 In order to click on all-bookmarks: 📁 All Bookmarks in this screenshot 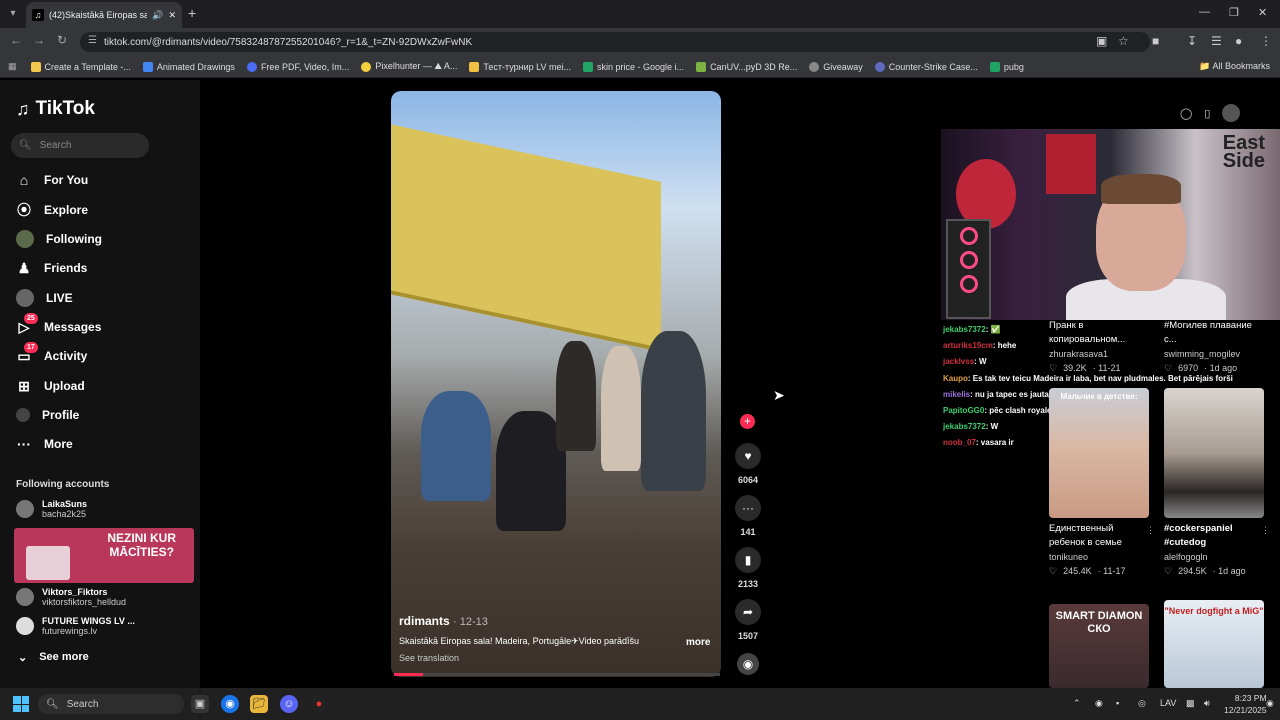, I will do `click(1234, 66)`.